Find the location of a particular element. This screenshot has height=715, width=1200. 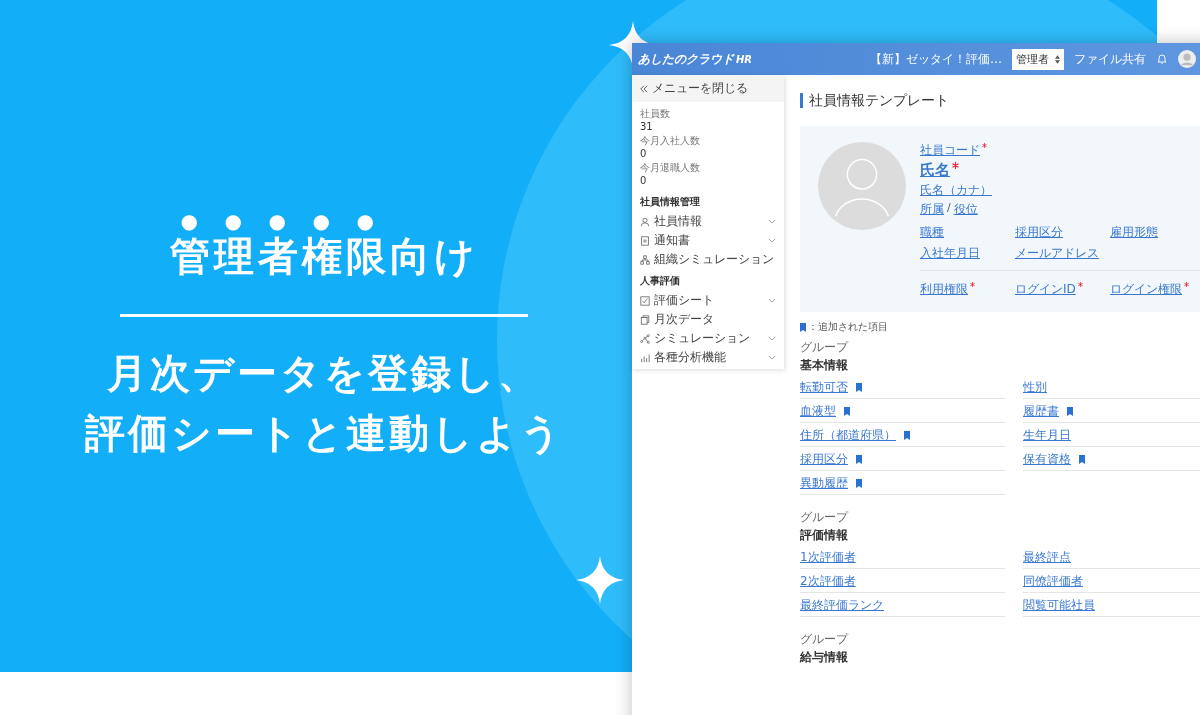

field-link: 1次評価者 is located at coordinates (828, 557).